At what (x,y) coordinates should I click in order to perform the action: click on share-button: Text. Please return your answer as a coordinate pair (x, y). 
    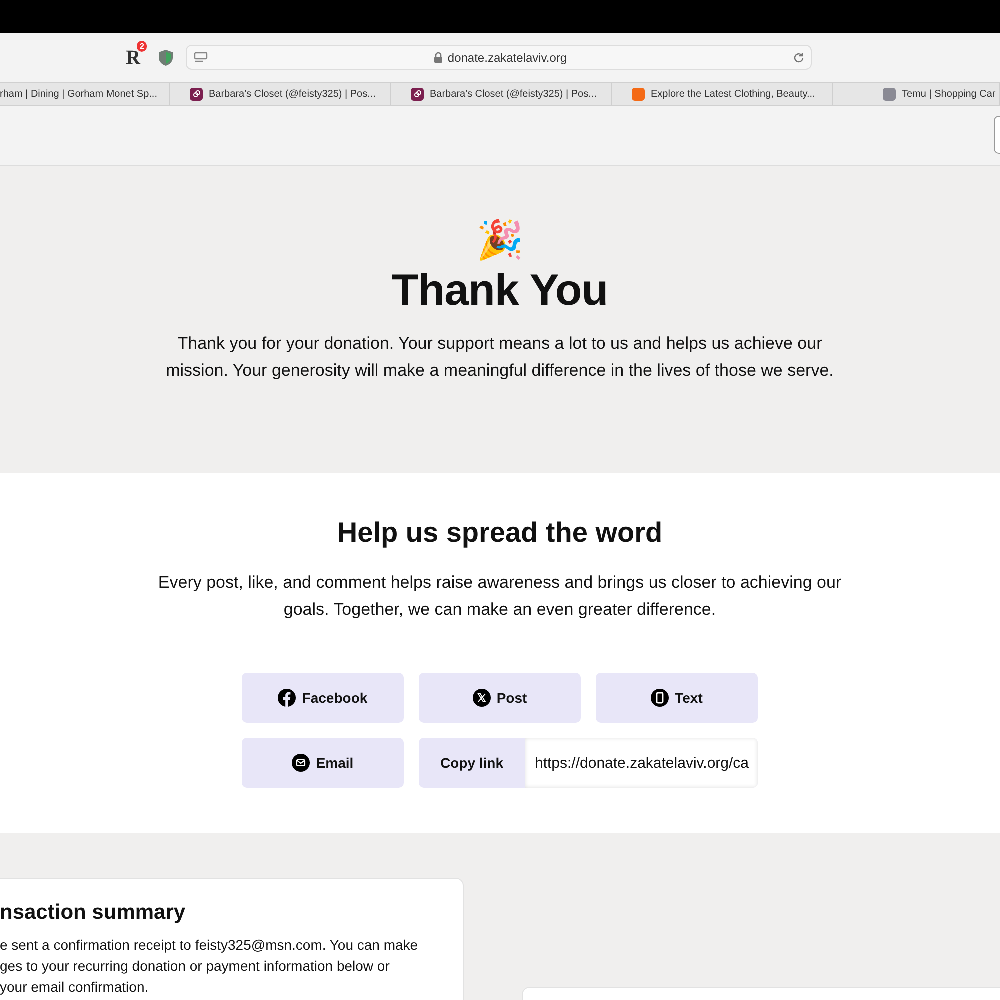
    Looking at the image, I should click on (677, 698).